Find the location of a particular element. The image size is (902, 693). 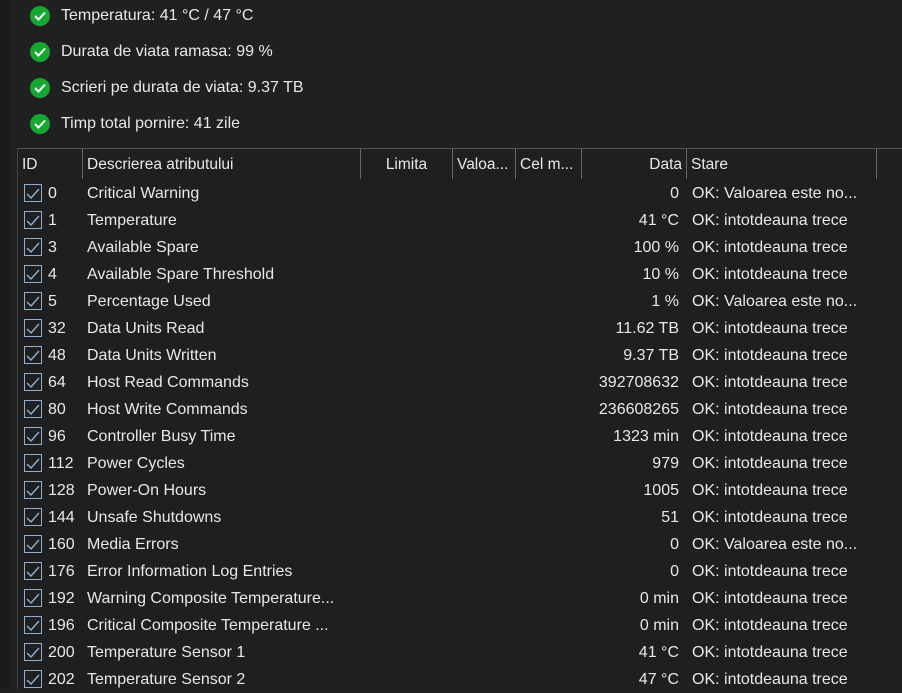

summary-item: Timp total pornire: 41 zile is located at coordinates (135, 124).